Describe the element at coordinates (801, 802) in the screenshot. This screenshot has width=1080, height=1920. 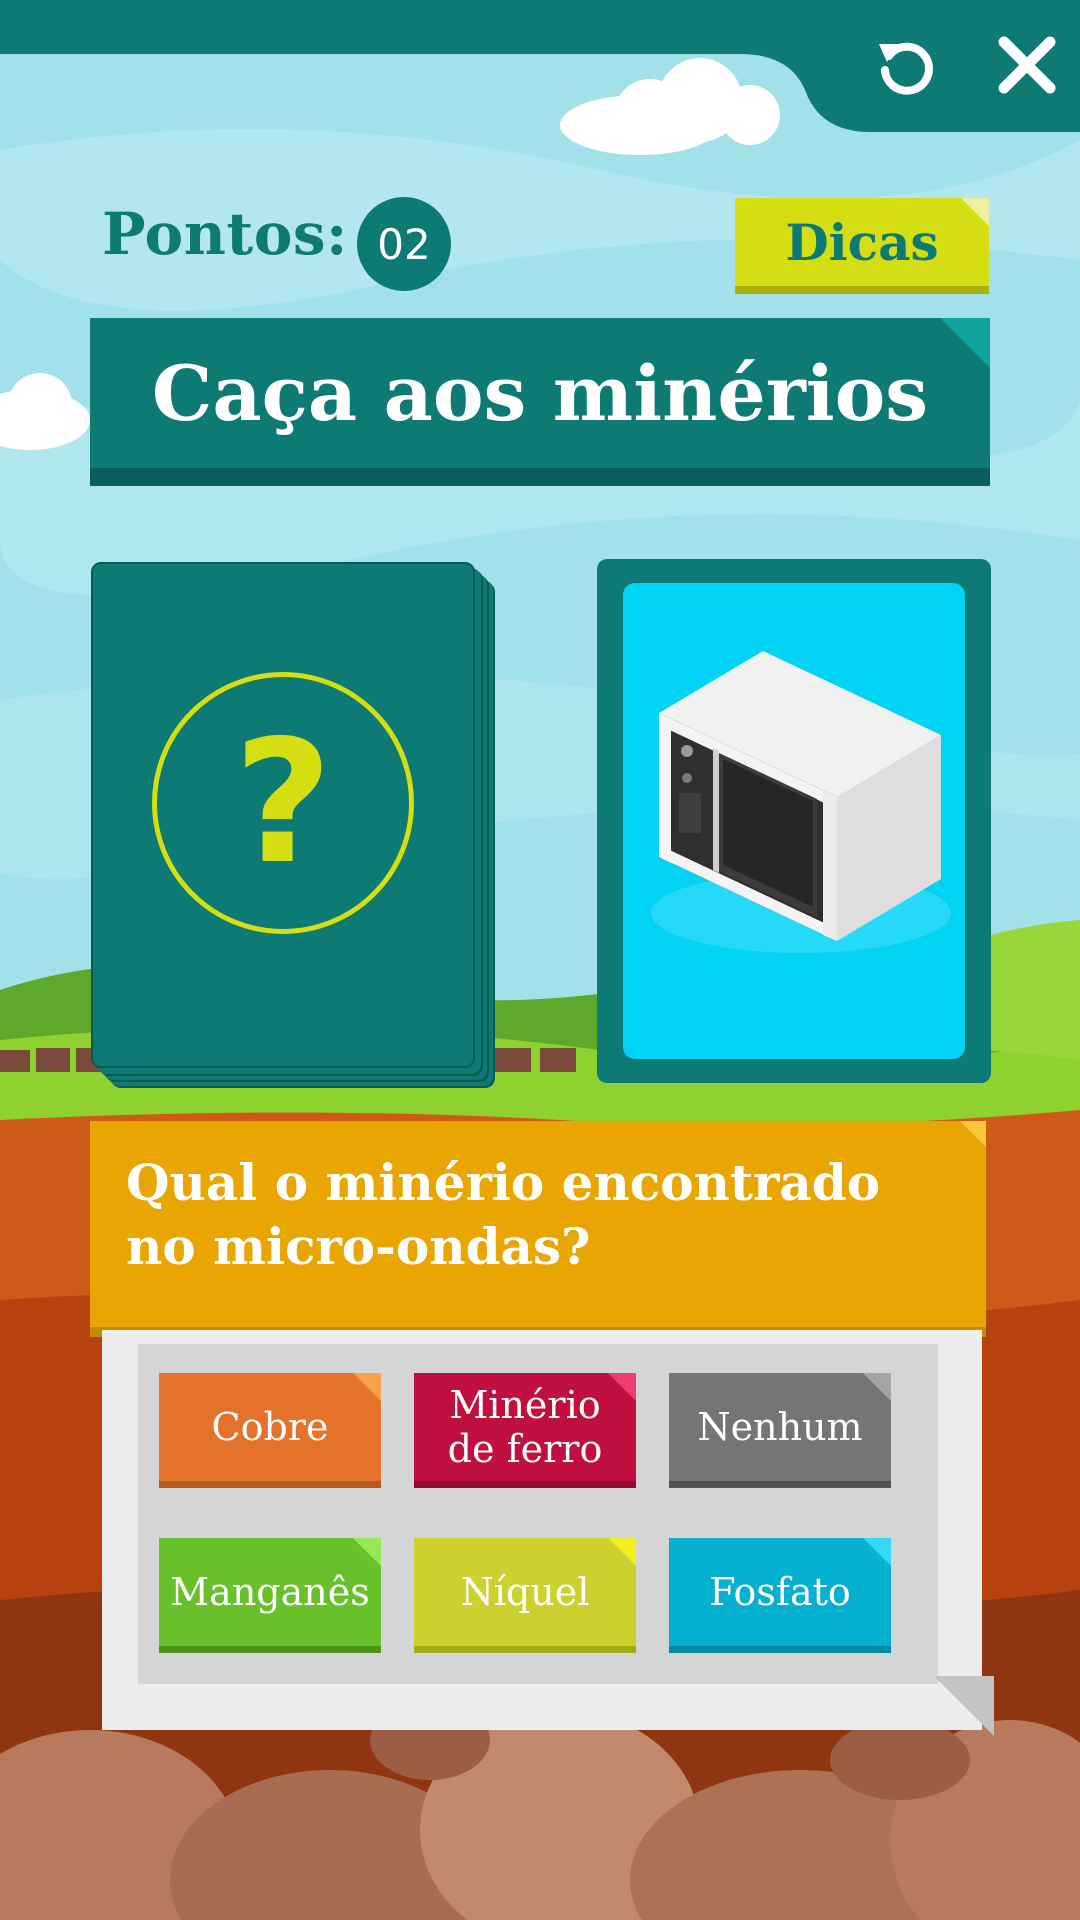
I see `microwave-icon` at that location.